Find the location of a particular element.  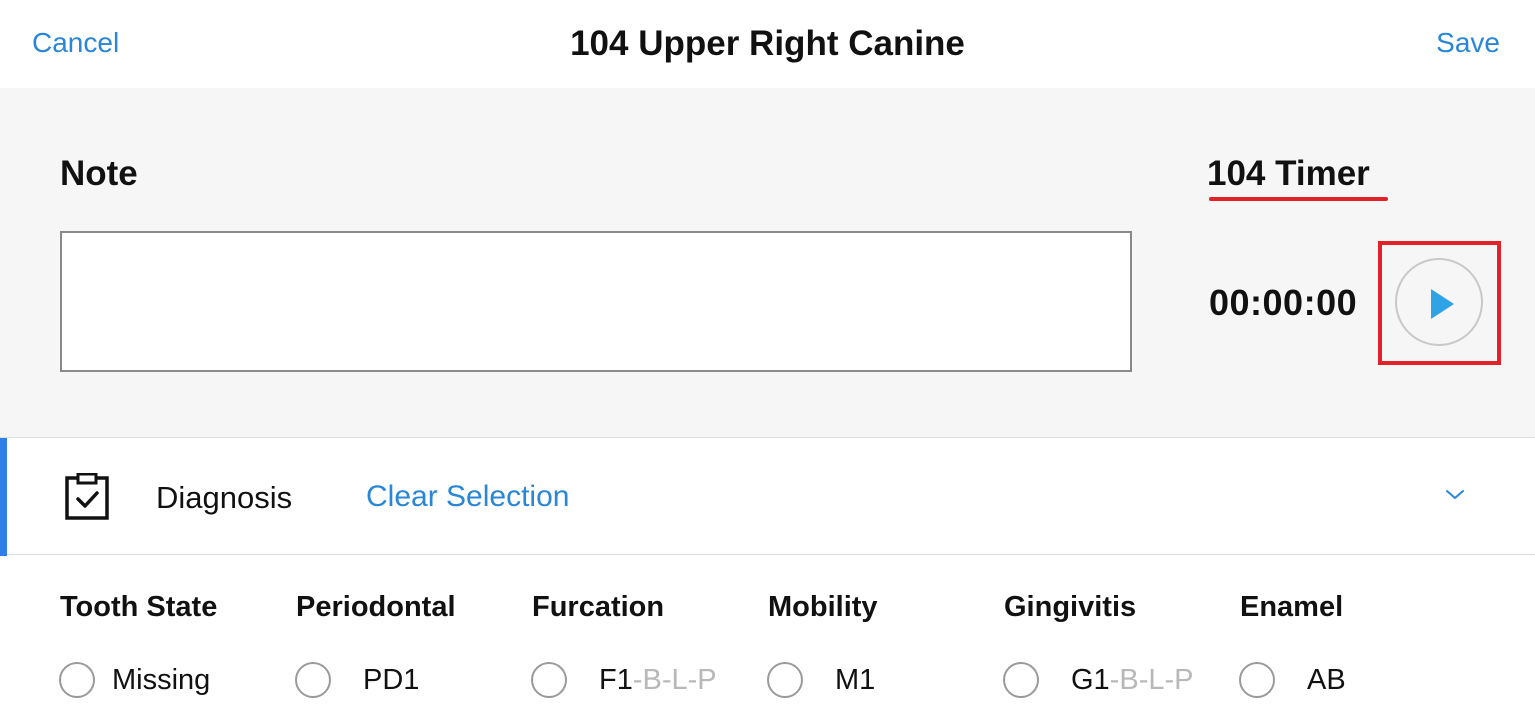

top-bar: Cancel 104 Upper Right Canine Save is located at coordinates (767, 44).